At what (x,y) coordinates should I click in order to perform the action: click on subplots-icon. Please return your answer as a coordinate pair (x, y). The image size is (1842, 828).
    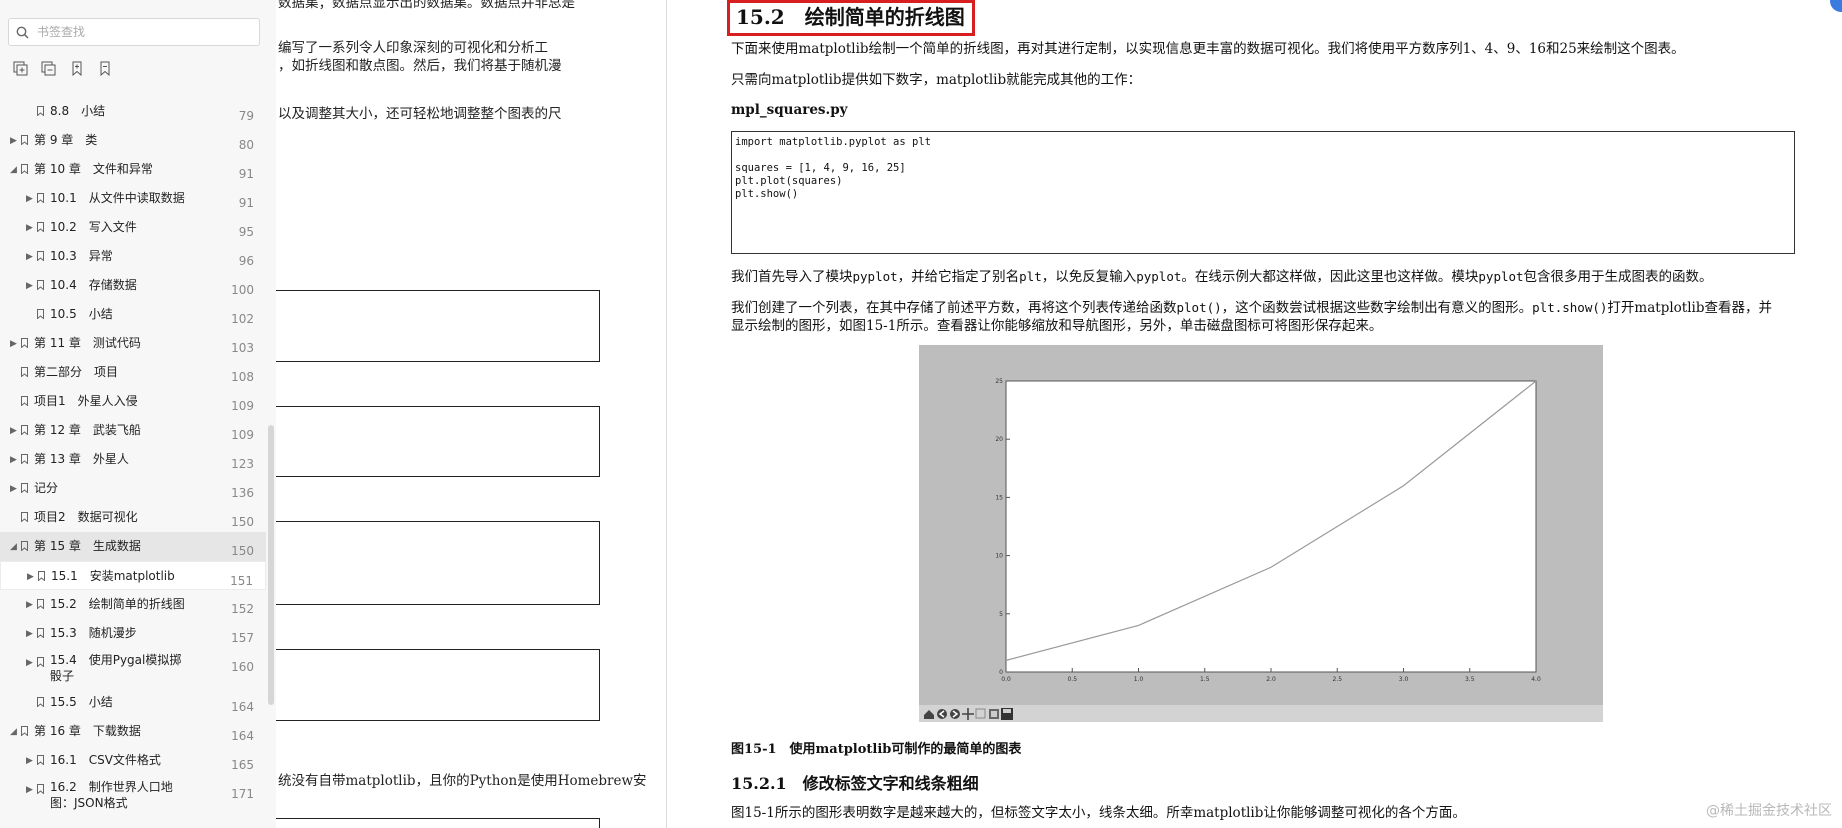
    Looking at the image, I should click on (994, 714).